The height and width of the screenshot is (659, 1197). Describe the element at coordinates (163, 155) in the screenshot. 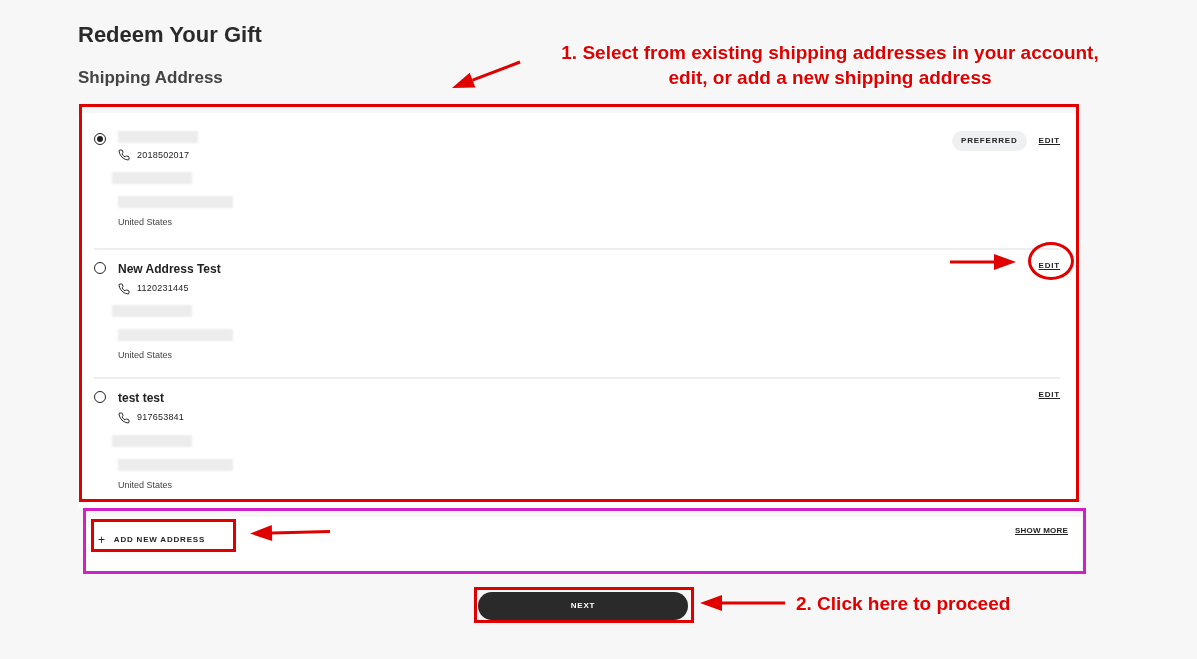

I see `phone-number: 2018502017` at that location.